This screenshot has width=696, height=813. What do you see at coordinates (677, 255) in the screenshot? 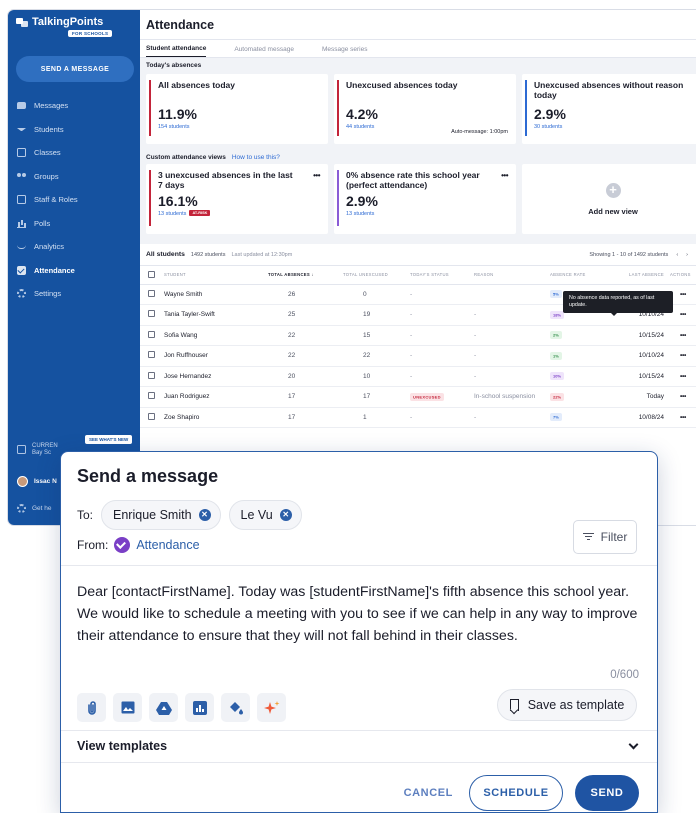
I see `chevron-left-icon: ‹` at bounding box center [677, 255].